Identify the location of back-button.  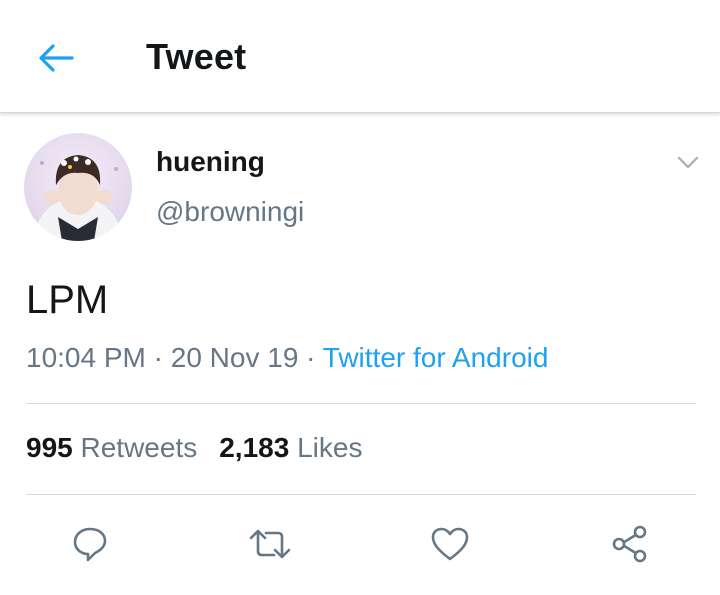
(56, 58).